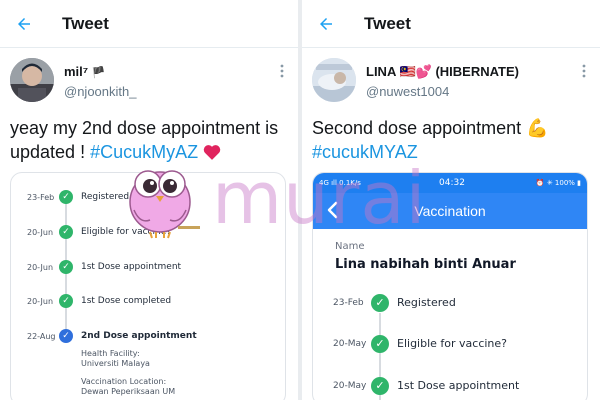  What do you see at coordinates (110, 353) in the screenshot?
I see `facility-label: Health Facility:` at bounding box center [110, 353].